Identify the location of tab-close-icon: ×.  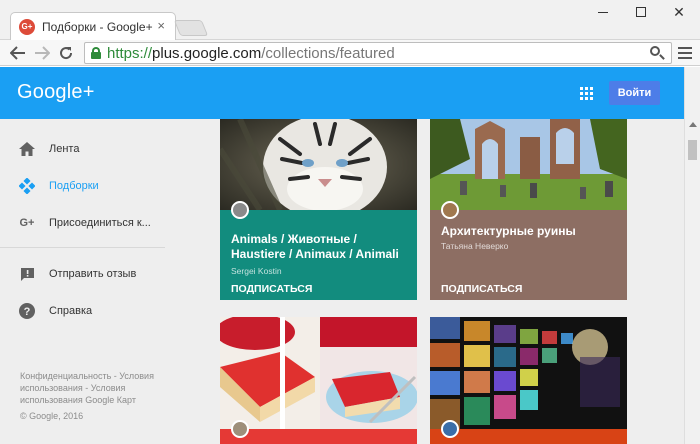
(161, 26).